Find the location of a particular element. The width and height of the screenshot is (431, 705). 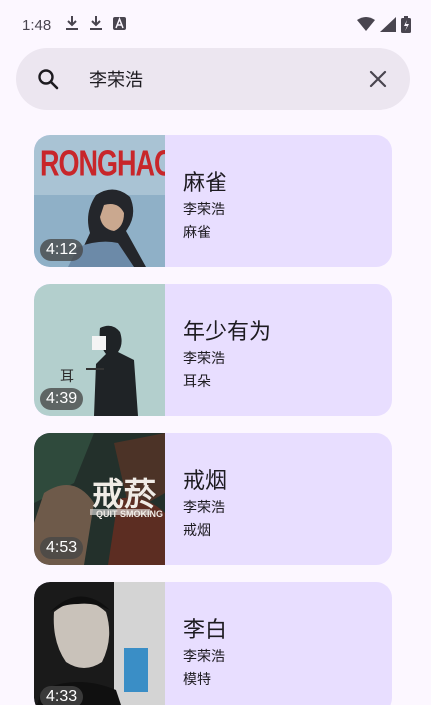

song-title: 年少有为 is located at coordinates (227, 332).